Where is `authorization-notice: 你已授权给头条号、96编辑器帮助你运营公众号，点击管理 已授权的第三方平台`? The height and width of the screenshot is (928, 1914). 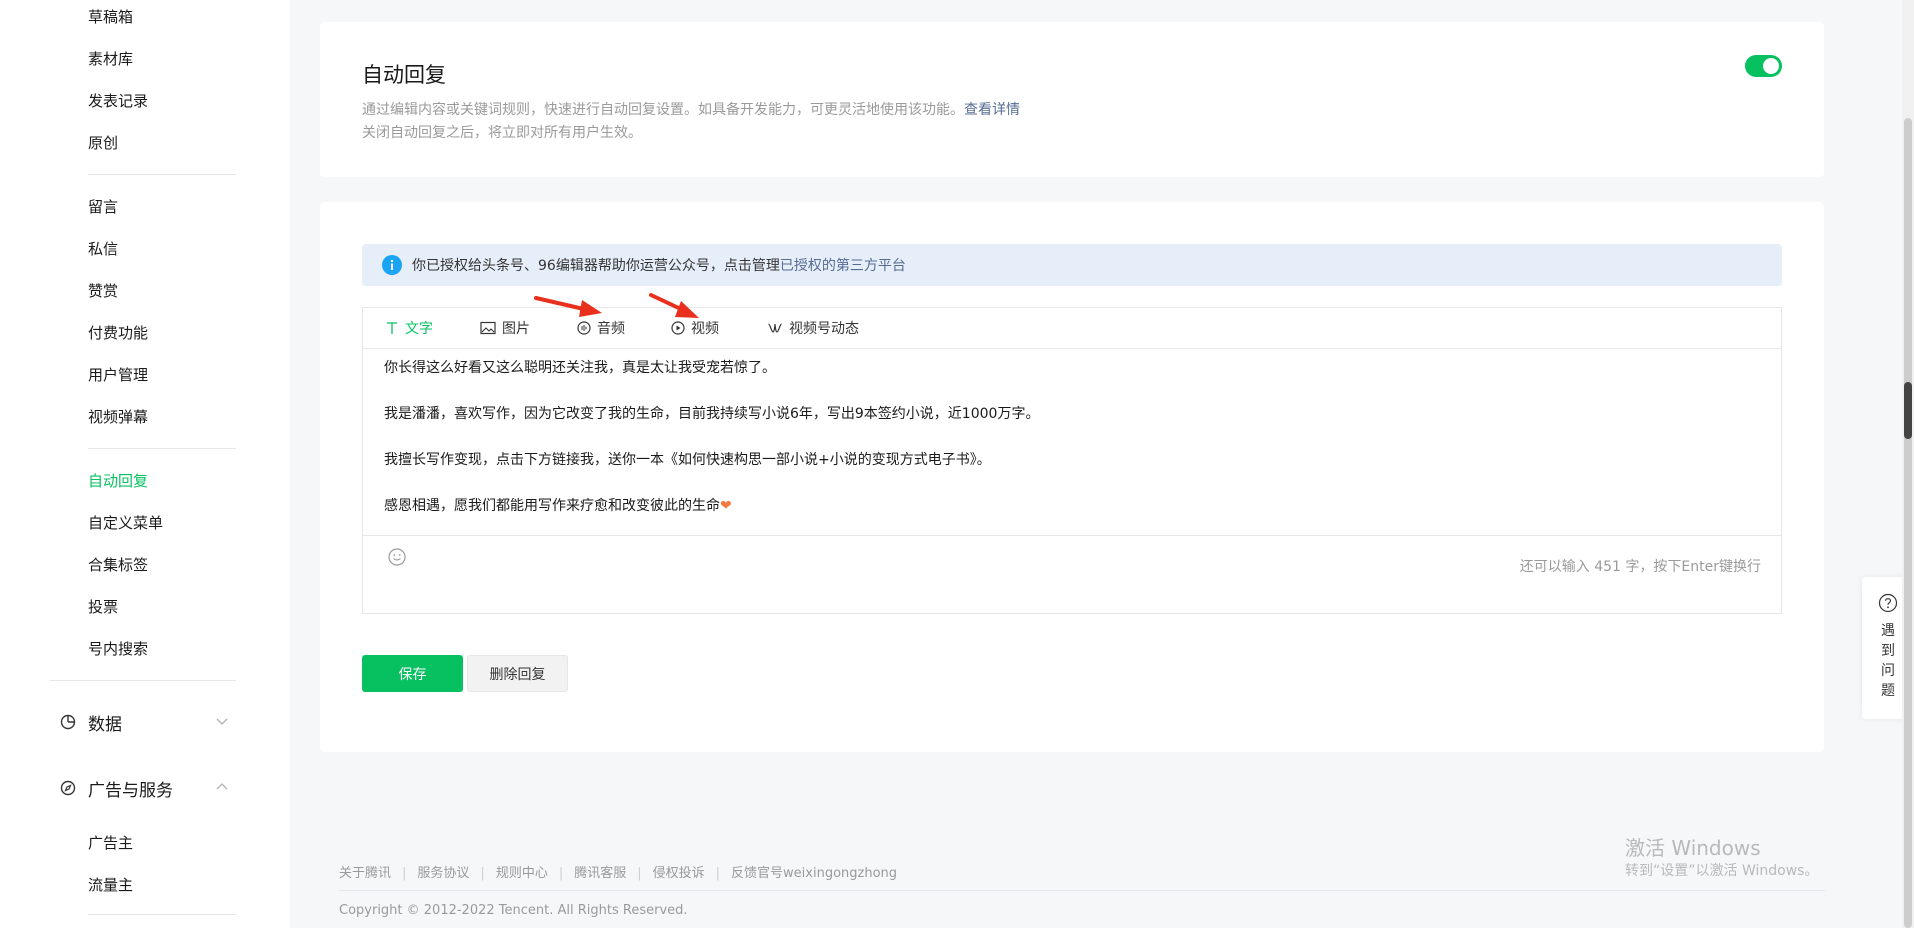
authorization-notice: 你已授权给头条号、96编辑器帮助你运营公众号，点击管理 已授权的第三方平台 is located at coordinates (1072, 265).